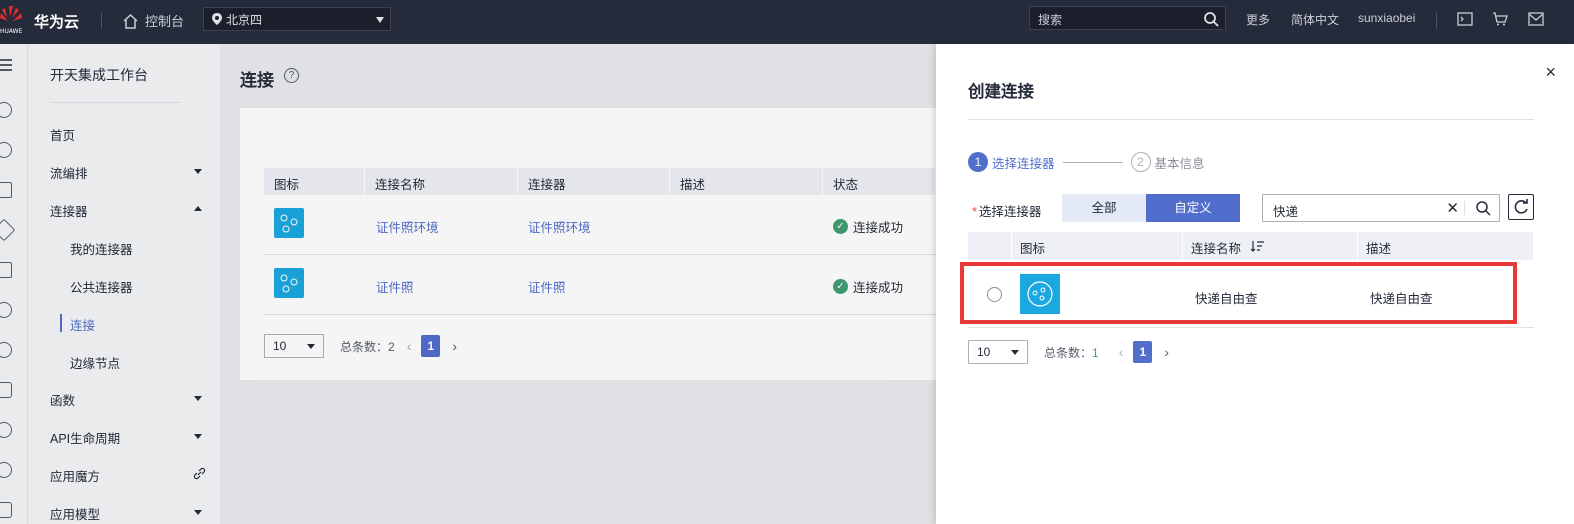  What do you see at coordinates (11, 31) in the screenshot?
I see `svg-text: HUAWEI` at bounding box center [11, 31].